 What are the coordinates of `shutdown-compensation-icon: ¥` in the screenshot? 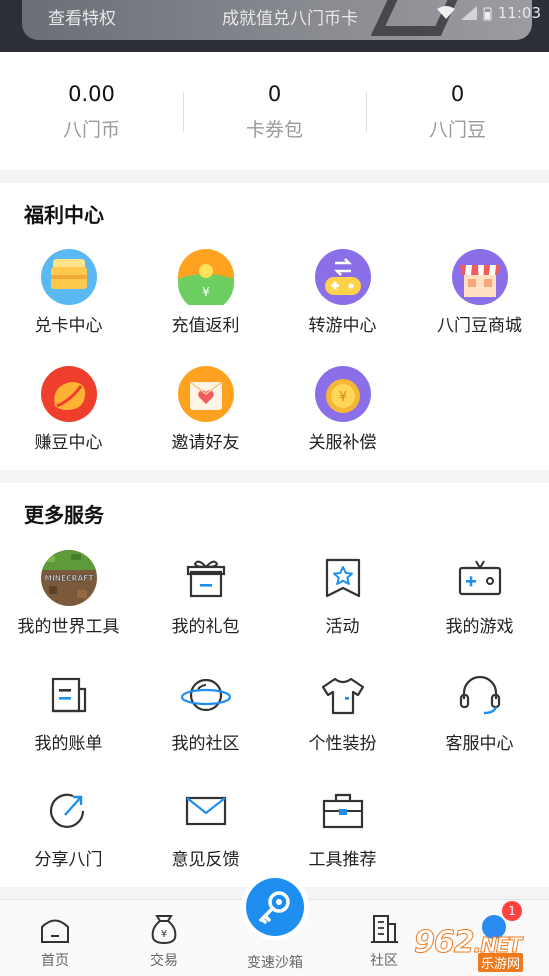 It's located at (342, 394).